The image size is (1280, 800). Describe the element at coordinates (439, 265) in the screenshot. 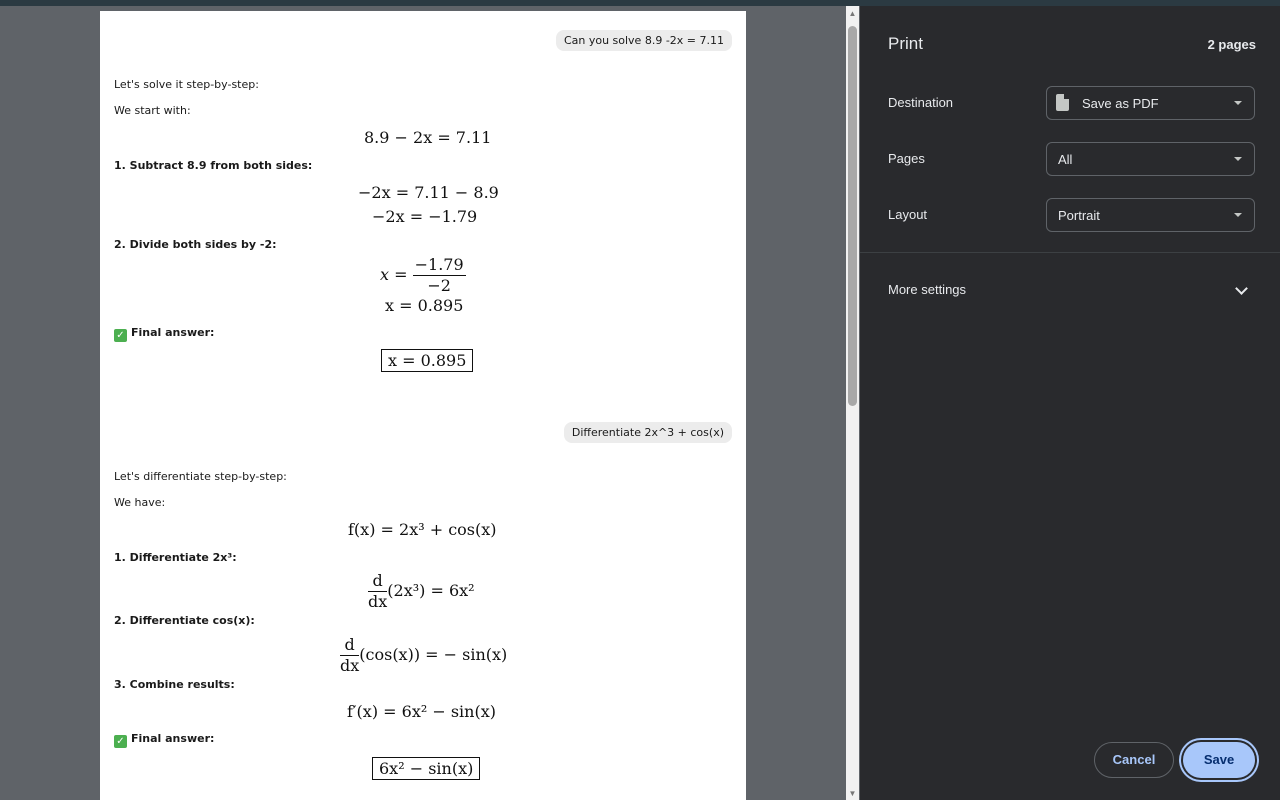

I see `fraction-numerator: −1.79` at that location.